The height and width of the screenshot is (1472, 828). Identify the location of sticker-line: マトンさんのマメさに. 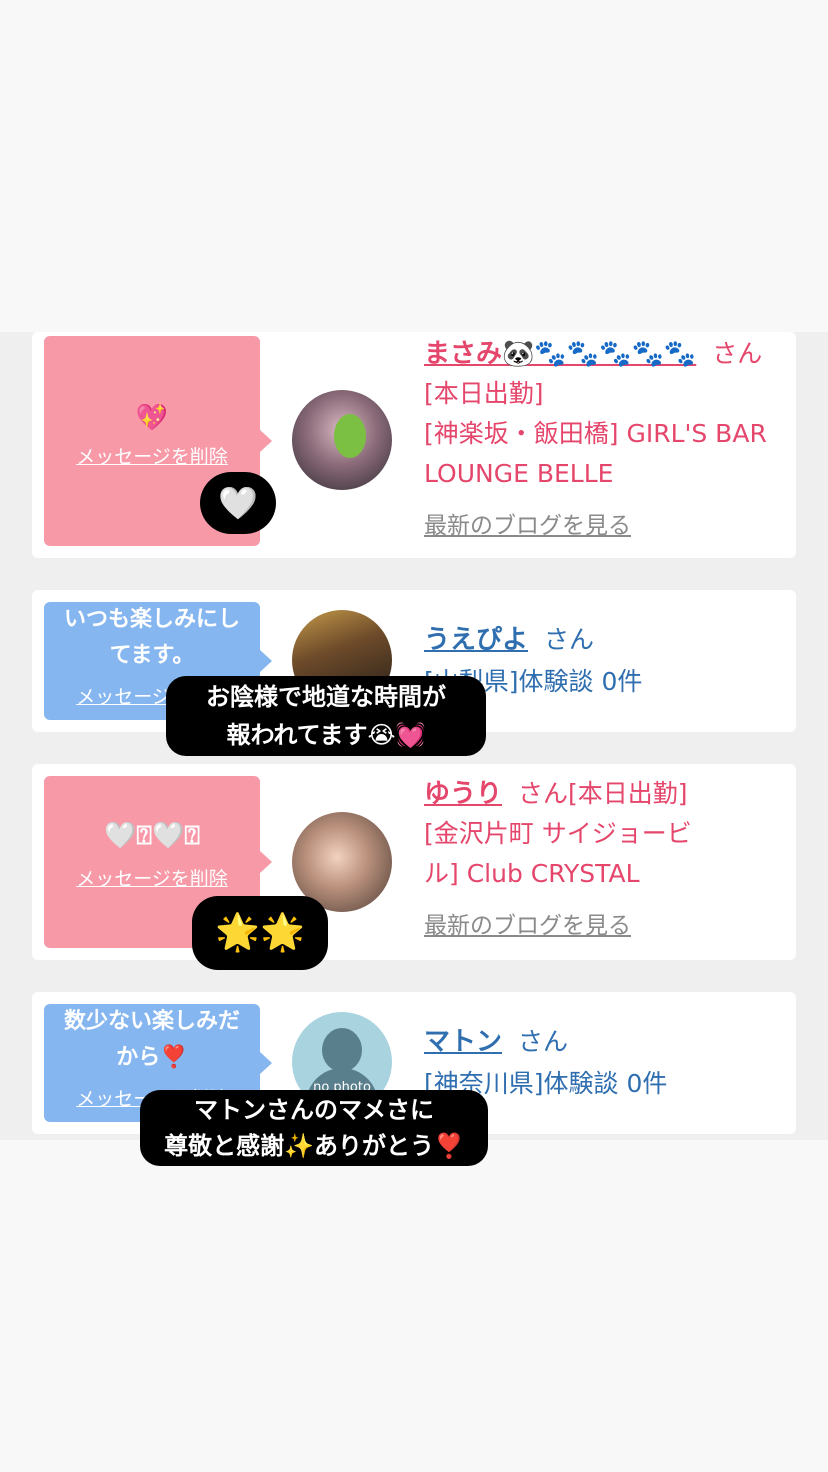
(314, 1110).